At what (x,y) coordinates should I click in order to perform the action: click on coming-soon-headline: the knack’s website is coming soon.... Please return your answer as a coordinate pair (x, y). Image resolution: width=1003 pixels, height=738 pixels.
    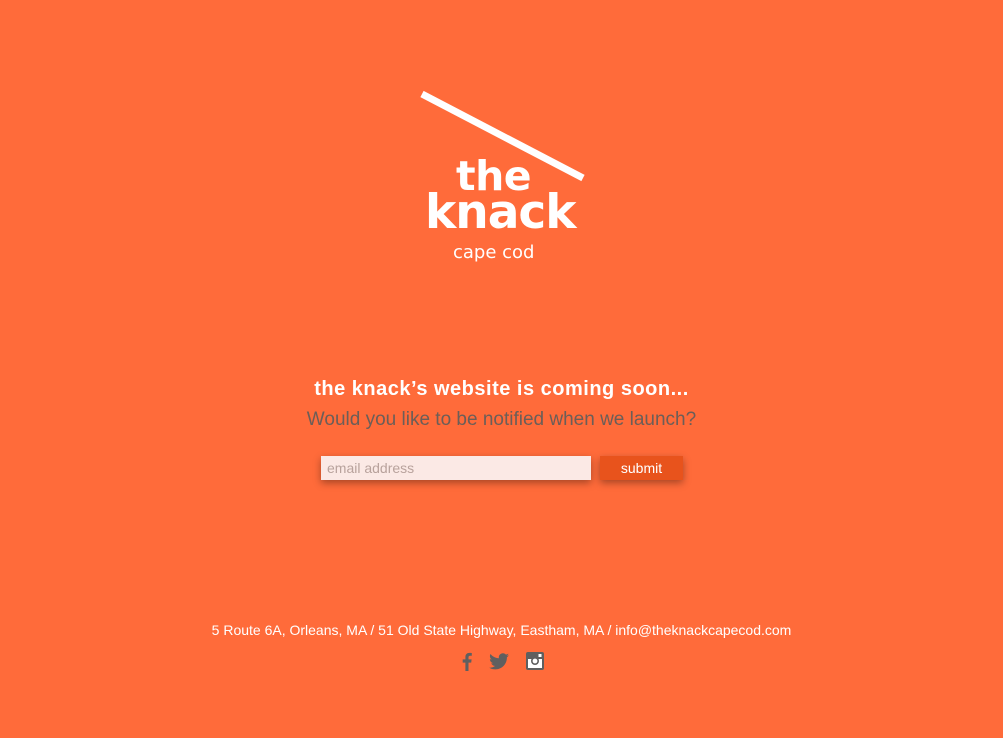
    Looking at the image, I should click on (501, 389).